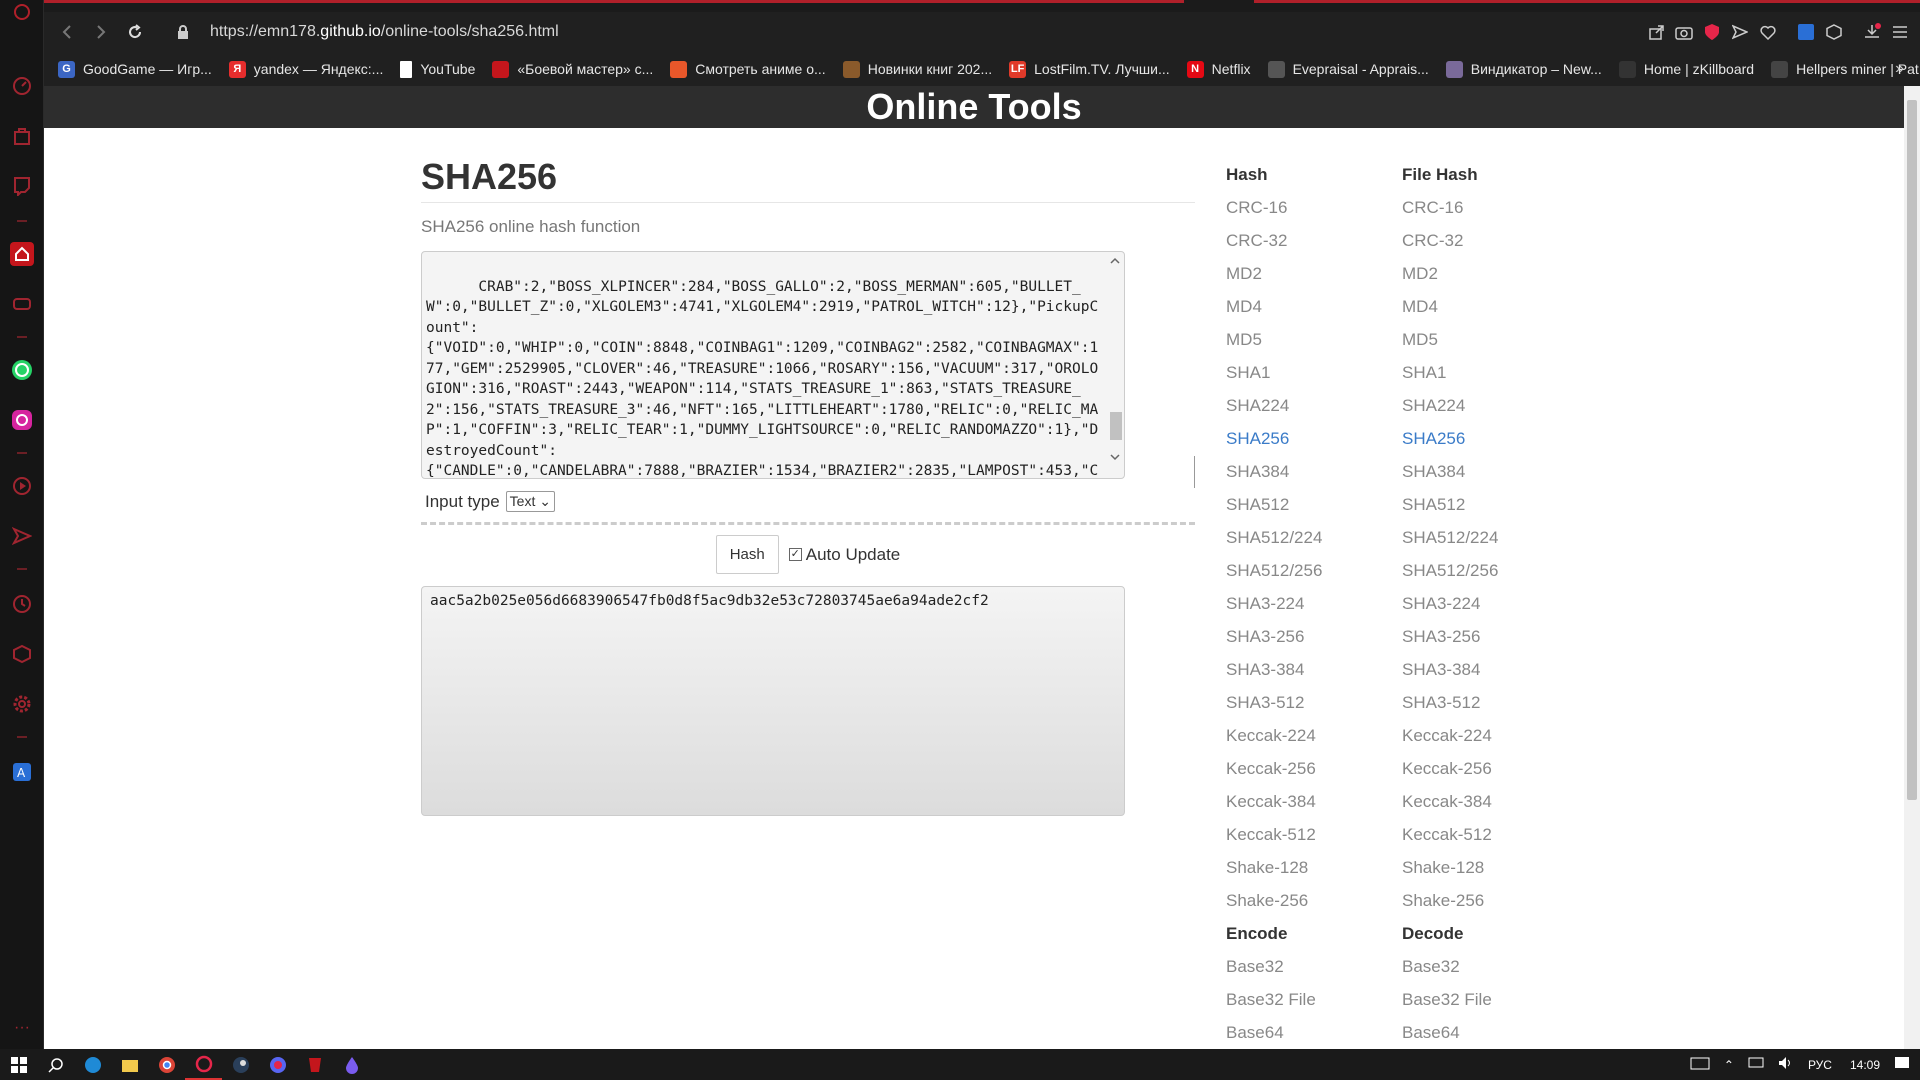  What do you see at coordinates (55, 1064) in the screenshot?
I see `search-icon` at bounding box center [55, 1064].